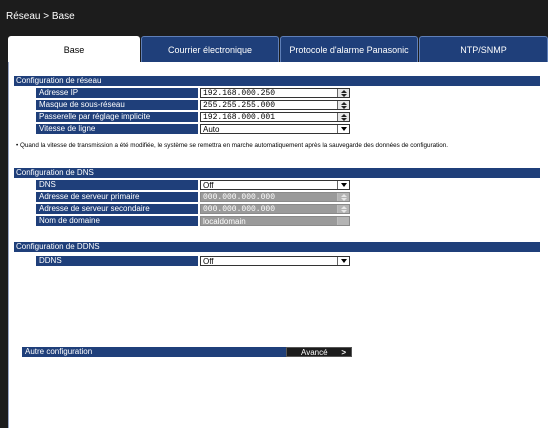  Describe the element at coordinates (239, 93) in the screenshot. I see `ip-address-value: 192.168.000.250` at that location.